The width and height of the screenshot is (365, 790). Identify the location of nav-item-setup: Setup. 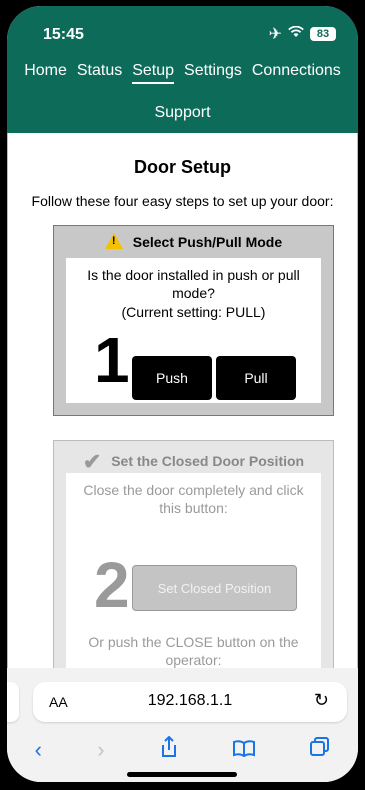
(153, 73).